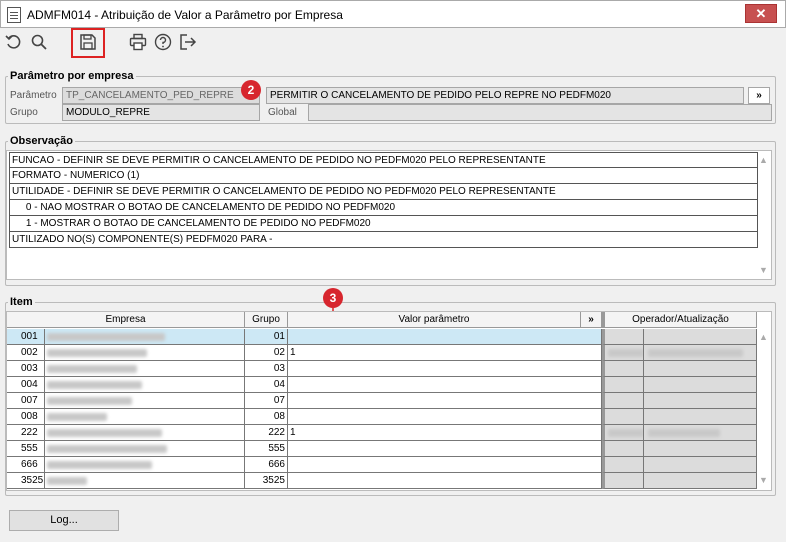  What do you see at coordinates (14, 15) in the screenshot?
I see `app-document-icon` at bounding box center [14, 15].